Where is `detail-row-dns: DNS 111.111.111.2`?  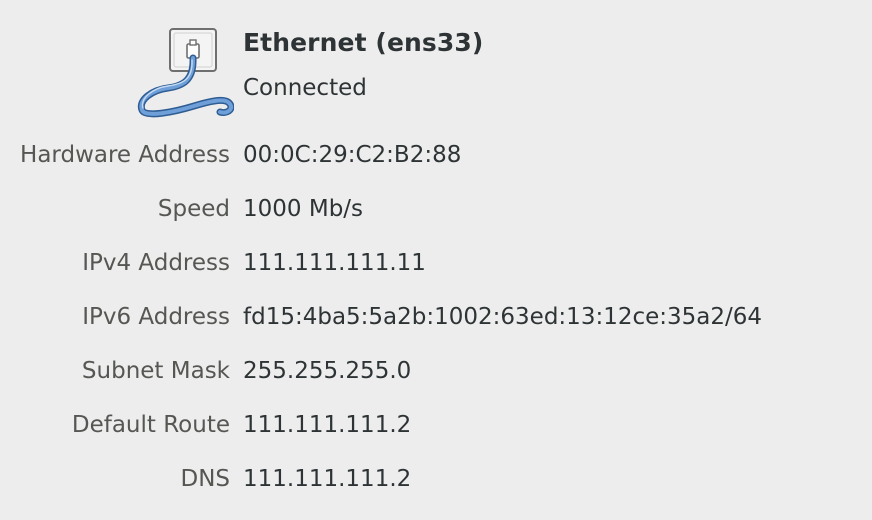 detail-row-dns: DNS 111.111.111.2 is located at coordinates (436, 481).